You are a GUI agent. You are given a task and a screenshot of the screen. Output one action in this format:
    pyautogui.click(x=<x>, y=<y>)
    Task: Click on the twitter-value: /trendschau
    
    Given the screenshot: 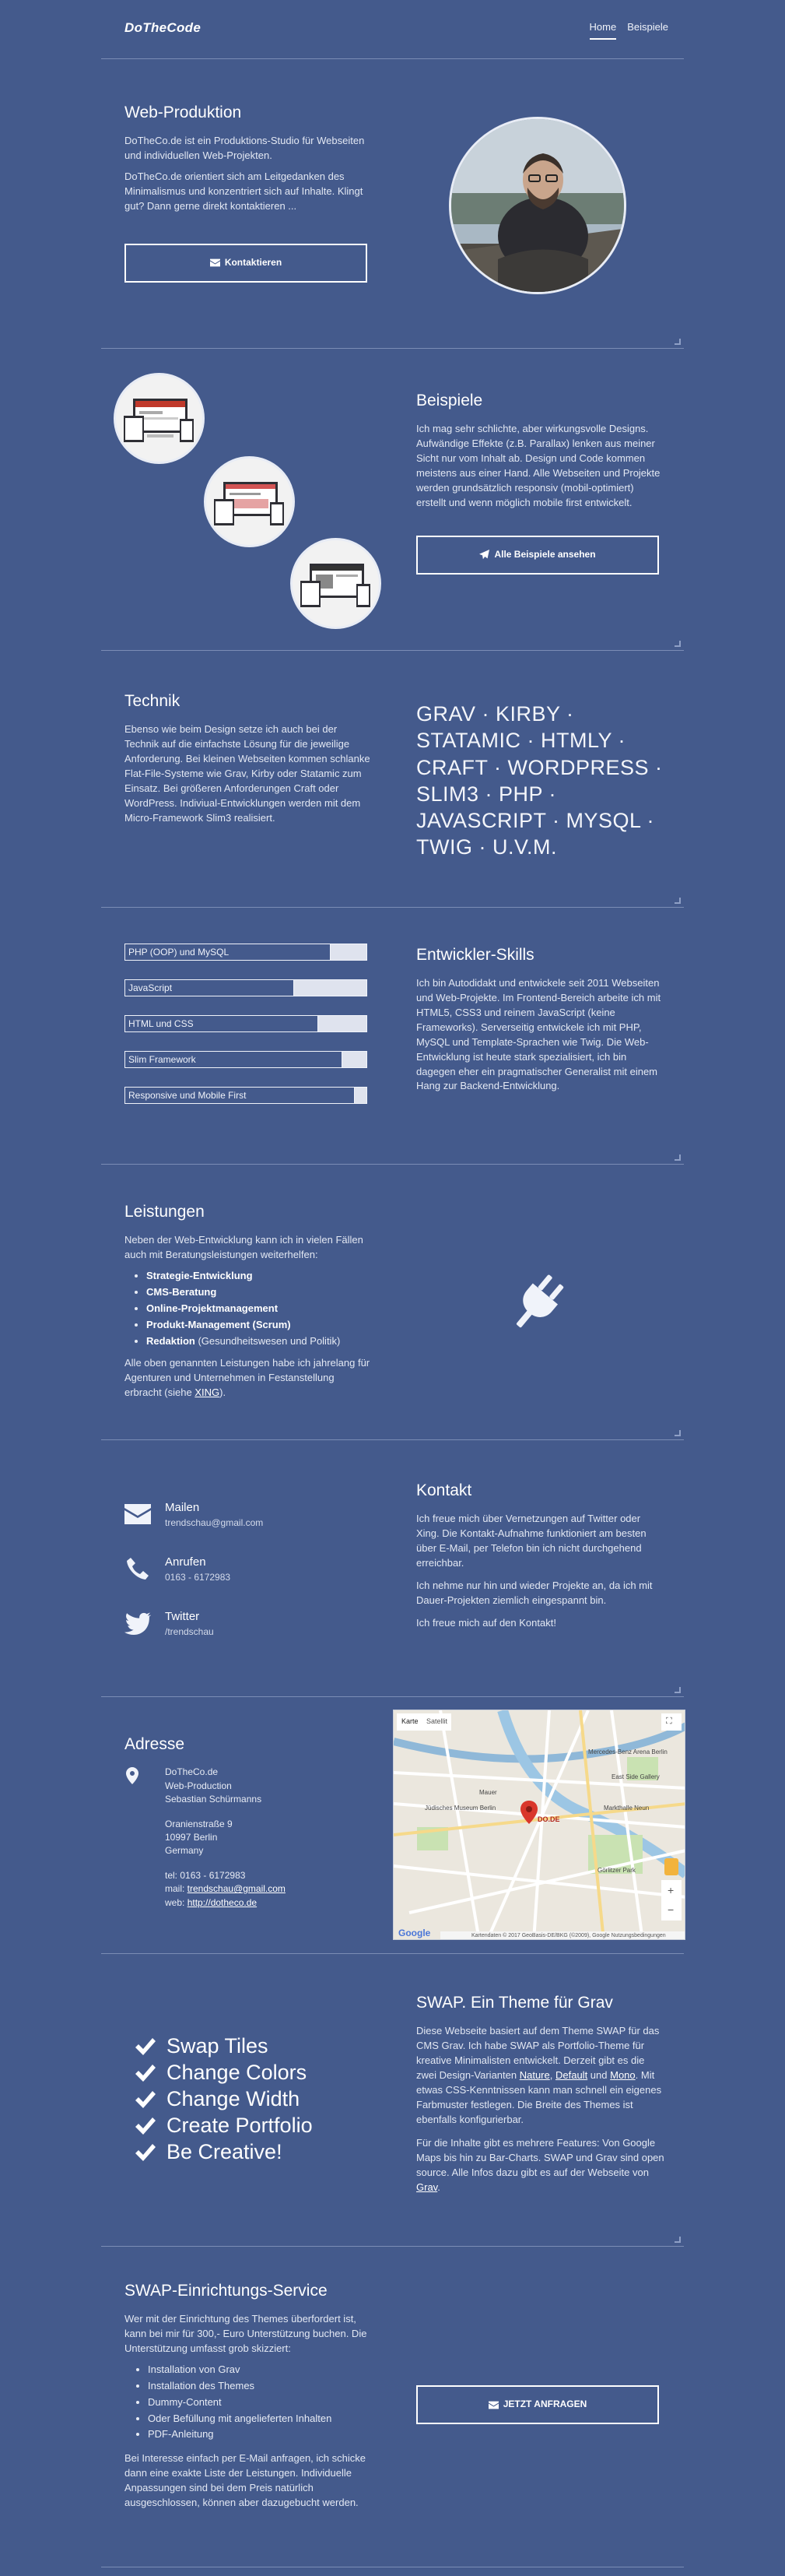 What is the action you would take?
    pyautogui.click(x=189, y=1632)
    